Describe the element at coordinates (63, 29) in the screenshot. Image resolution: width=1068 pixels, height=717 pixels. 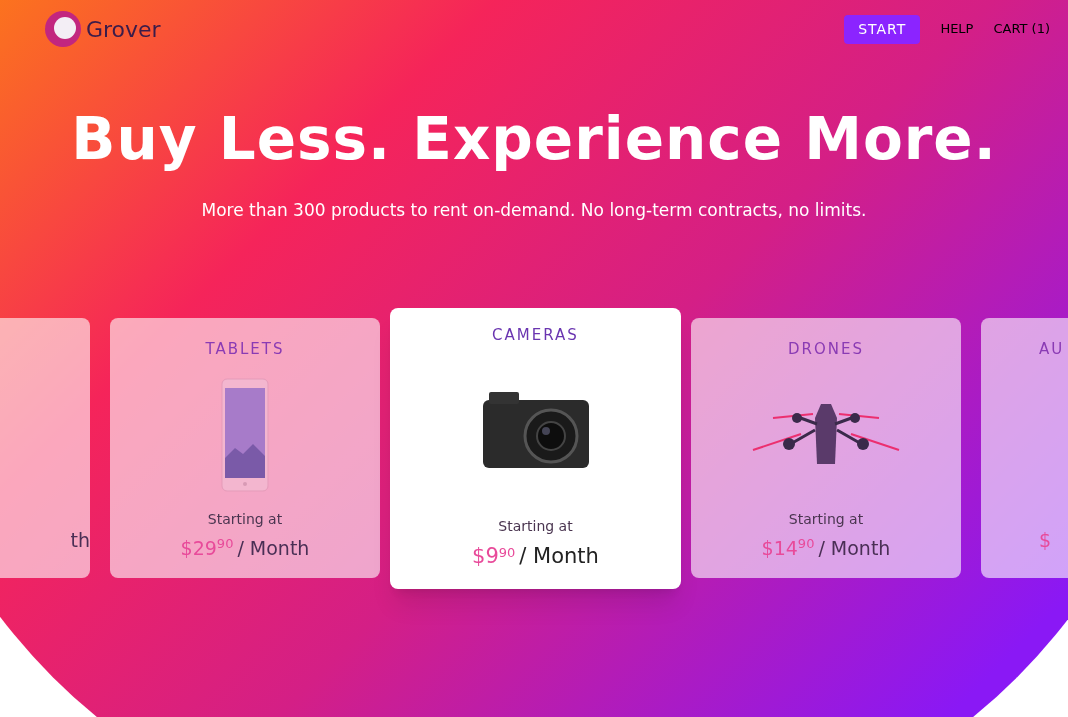
I see `logo-icon` at that location.